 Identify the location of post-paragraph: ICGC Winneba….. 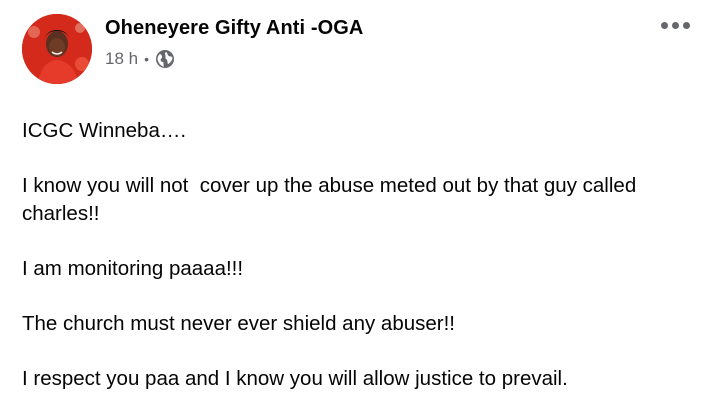
(104, 130).